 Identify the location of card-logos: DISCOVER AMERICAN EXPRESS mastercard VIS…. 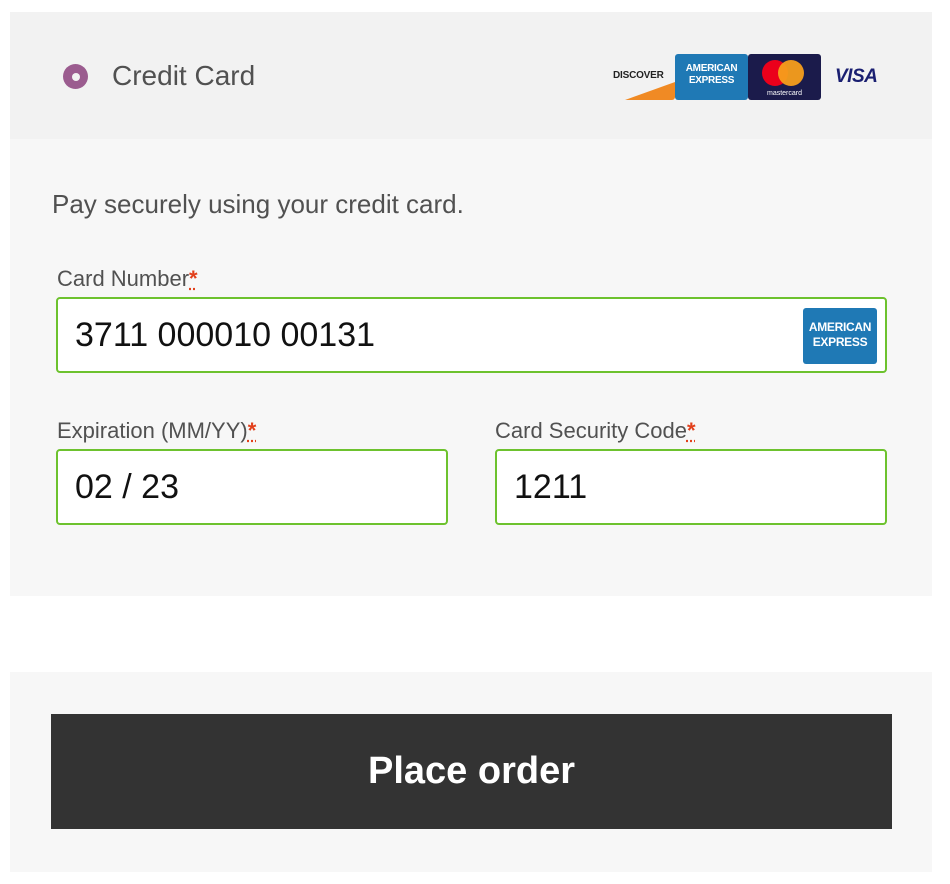
(748, 77).